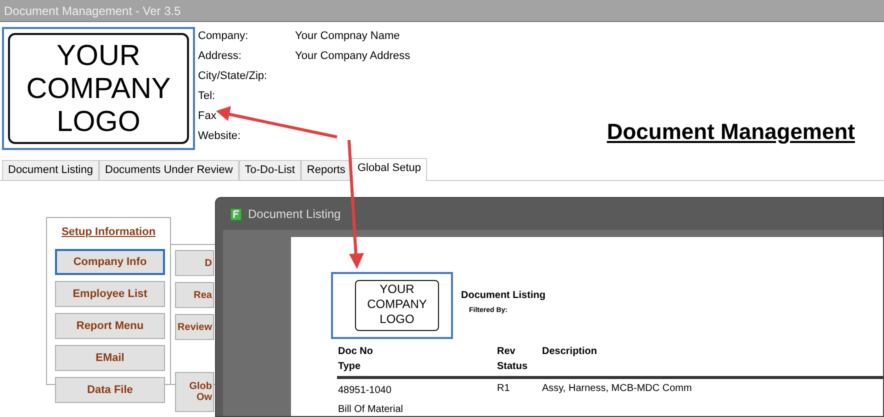 The width and height of the screenshot is (884, 417). Describe the element at coordinates (208, 116) in the screenshot. I see `field-label: Fax` at that location.